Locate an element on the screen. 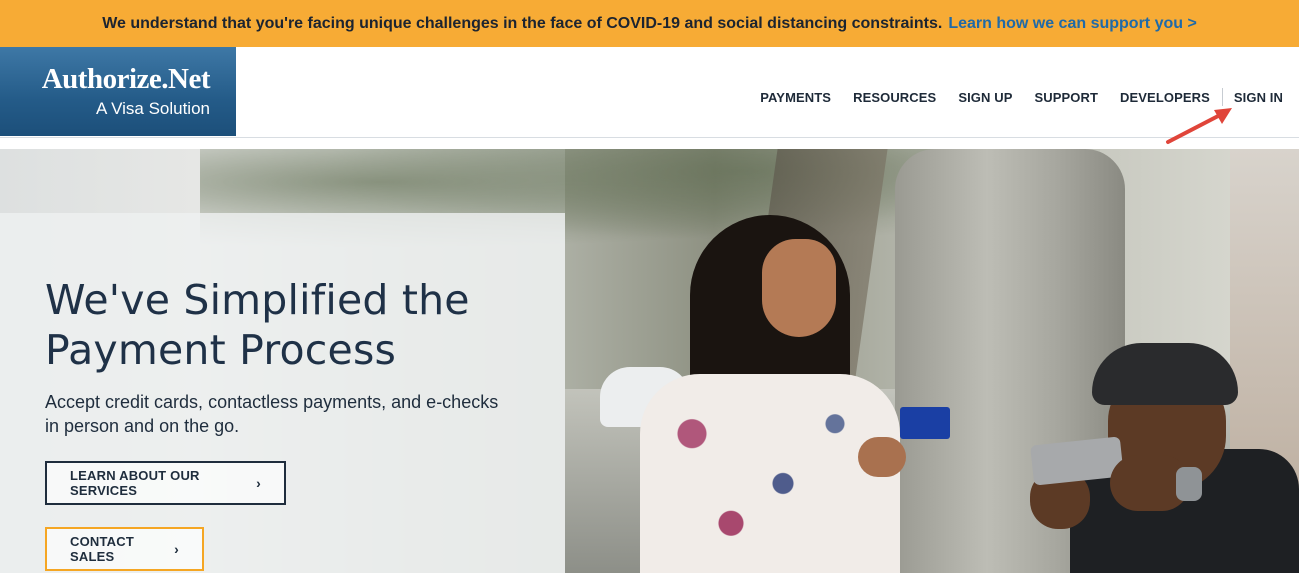  hero-headline-line1: We've Simplified the is located at coordinates (257, 300).